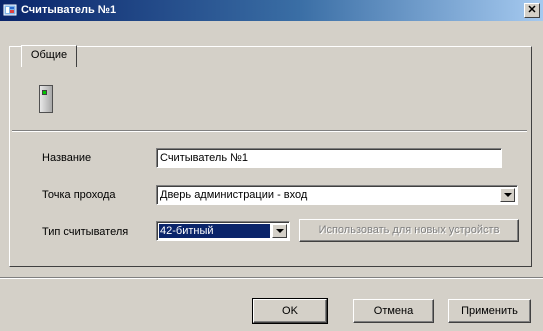  I want to click on name-label: Название, so click(67, 158).